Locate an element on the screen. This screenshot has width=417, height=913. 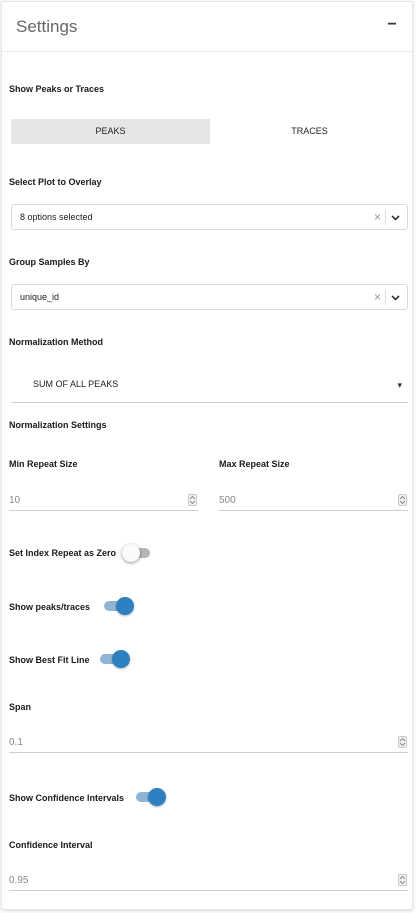
group-samples-value: unique_id is located at coordinates (40, 297).